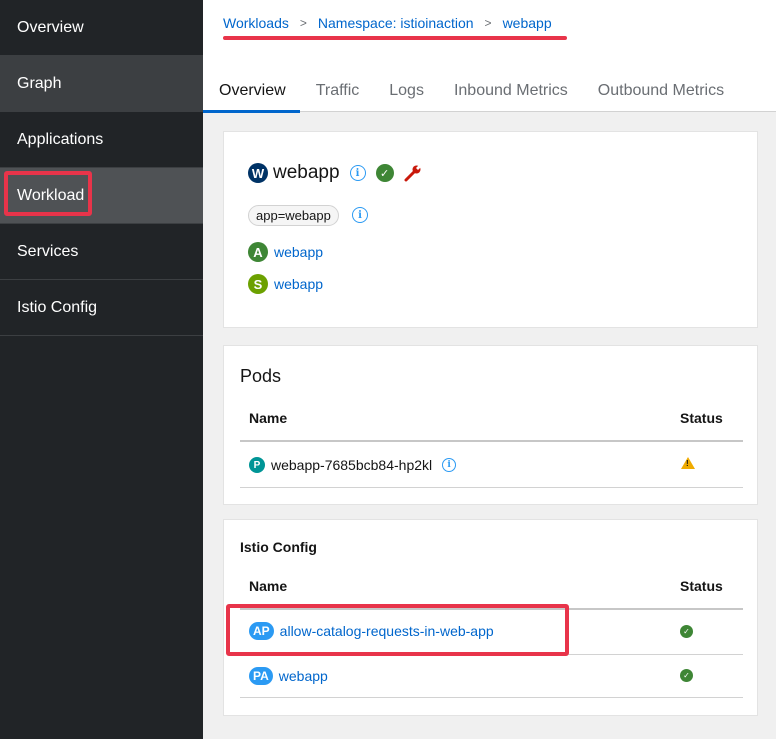  Describe the element at coordinates (101, 252) in the screenshot. I see `sidebar-item-services: Services` at that location.